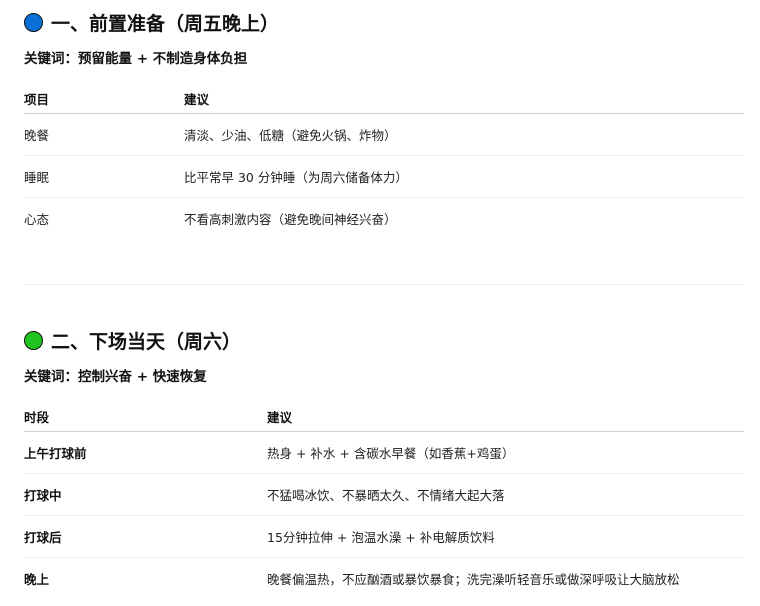 The height and width of the screenshot is (606, 760). What do you see at coordinates (464, 176) in the screenshot?
I see `row-advice: 比平常早 30 分钟睡（为周六储备体力）` at bounding box center [464, 176].